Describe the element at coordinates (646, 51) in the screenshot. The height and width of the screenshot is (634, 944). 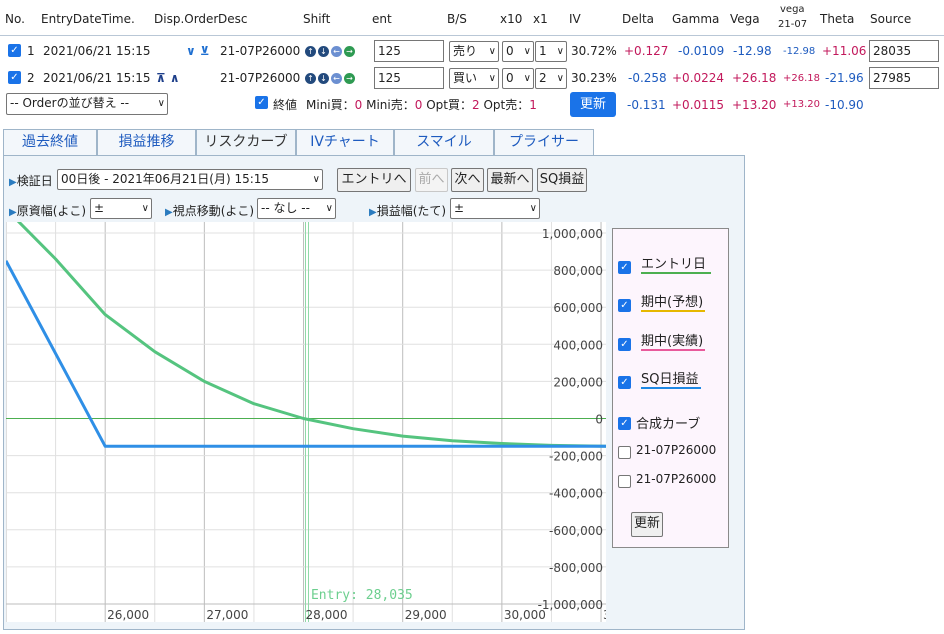
I see `row1-delta: +0.127` at that location.